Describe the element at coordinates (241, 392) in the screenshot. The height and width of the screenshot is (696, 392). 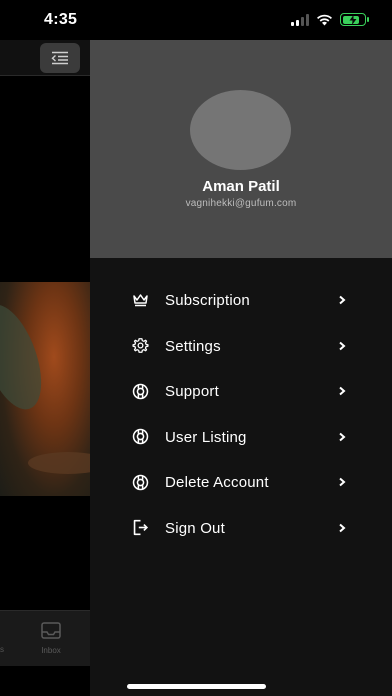
I see `menu-item-support: Support` at that location.